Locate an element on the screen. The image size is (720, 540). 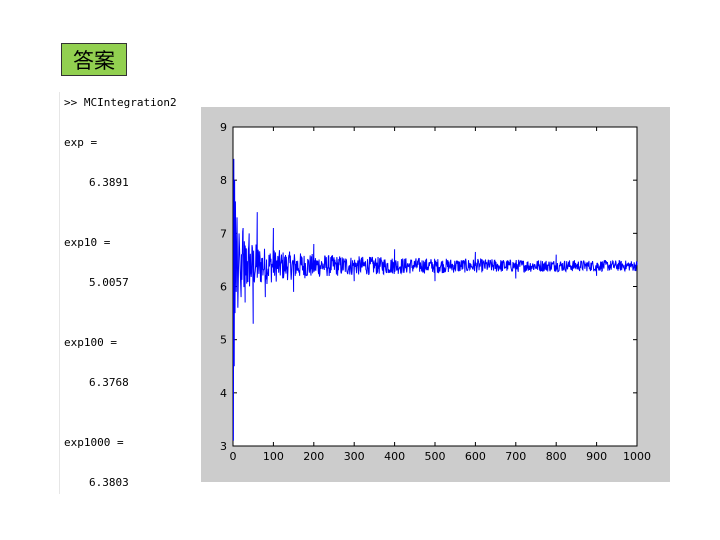
x-tick-label: 800 is located at coordinates (556, 456).